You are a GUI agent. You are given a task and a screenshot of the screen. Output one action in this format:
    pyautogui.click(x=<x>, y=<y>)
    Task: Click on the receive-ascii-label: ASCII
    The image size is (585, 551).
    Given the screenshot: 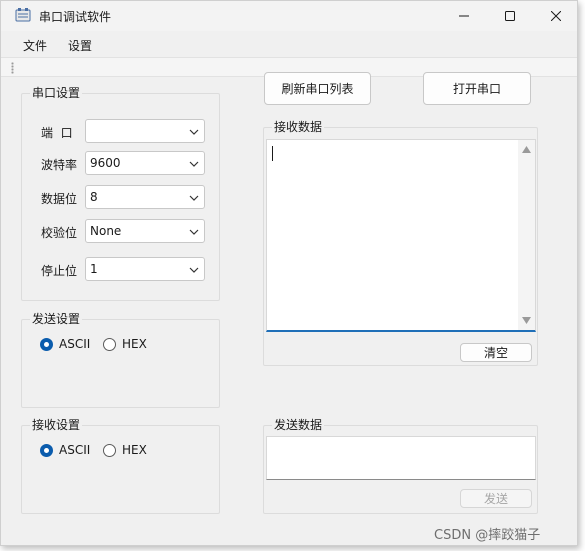 What is the action you would take?
    pyautogui.click(x=75, y=450)
    